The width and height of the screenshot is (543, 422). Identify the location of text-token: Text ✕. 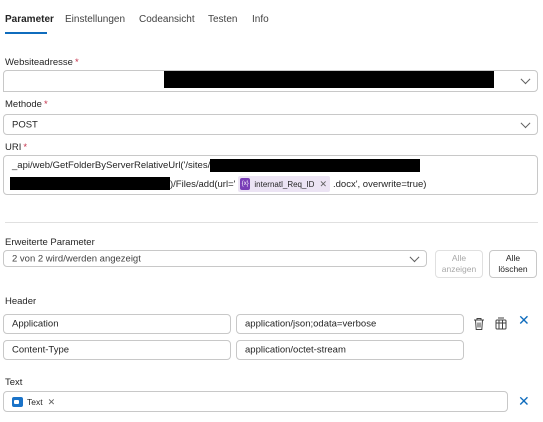
(33, 402).